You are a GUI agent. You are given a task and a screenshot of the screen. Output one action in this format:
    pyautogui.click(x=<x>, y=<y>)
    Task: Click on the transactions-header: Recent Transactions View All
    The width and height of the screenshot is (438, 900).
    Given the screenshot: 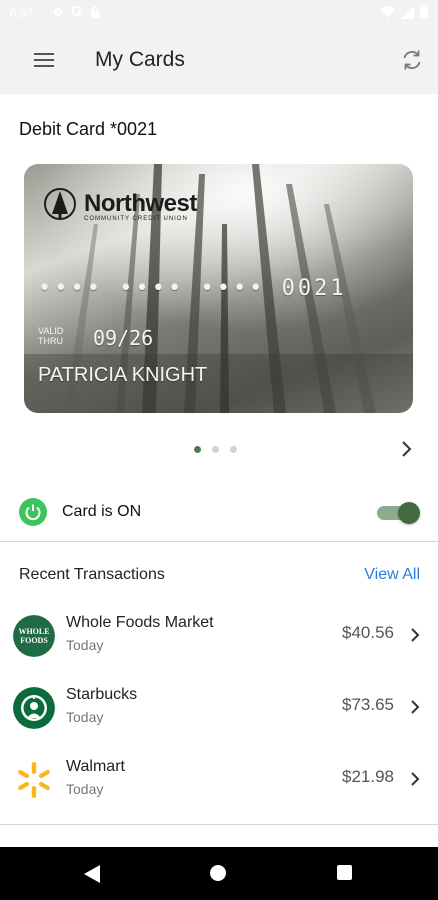 What is the action you would take?
    pyautogui.click(x=219, y=575)
    